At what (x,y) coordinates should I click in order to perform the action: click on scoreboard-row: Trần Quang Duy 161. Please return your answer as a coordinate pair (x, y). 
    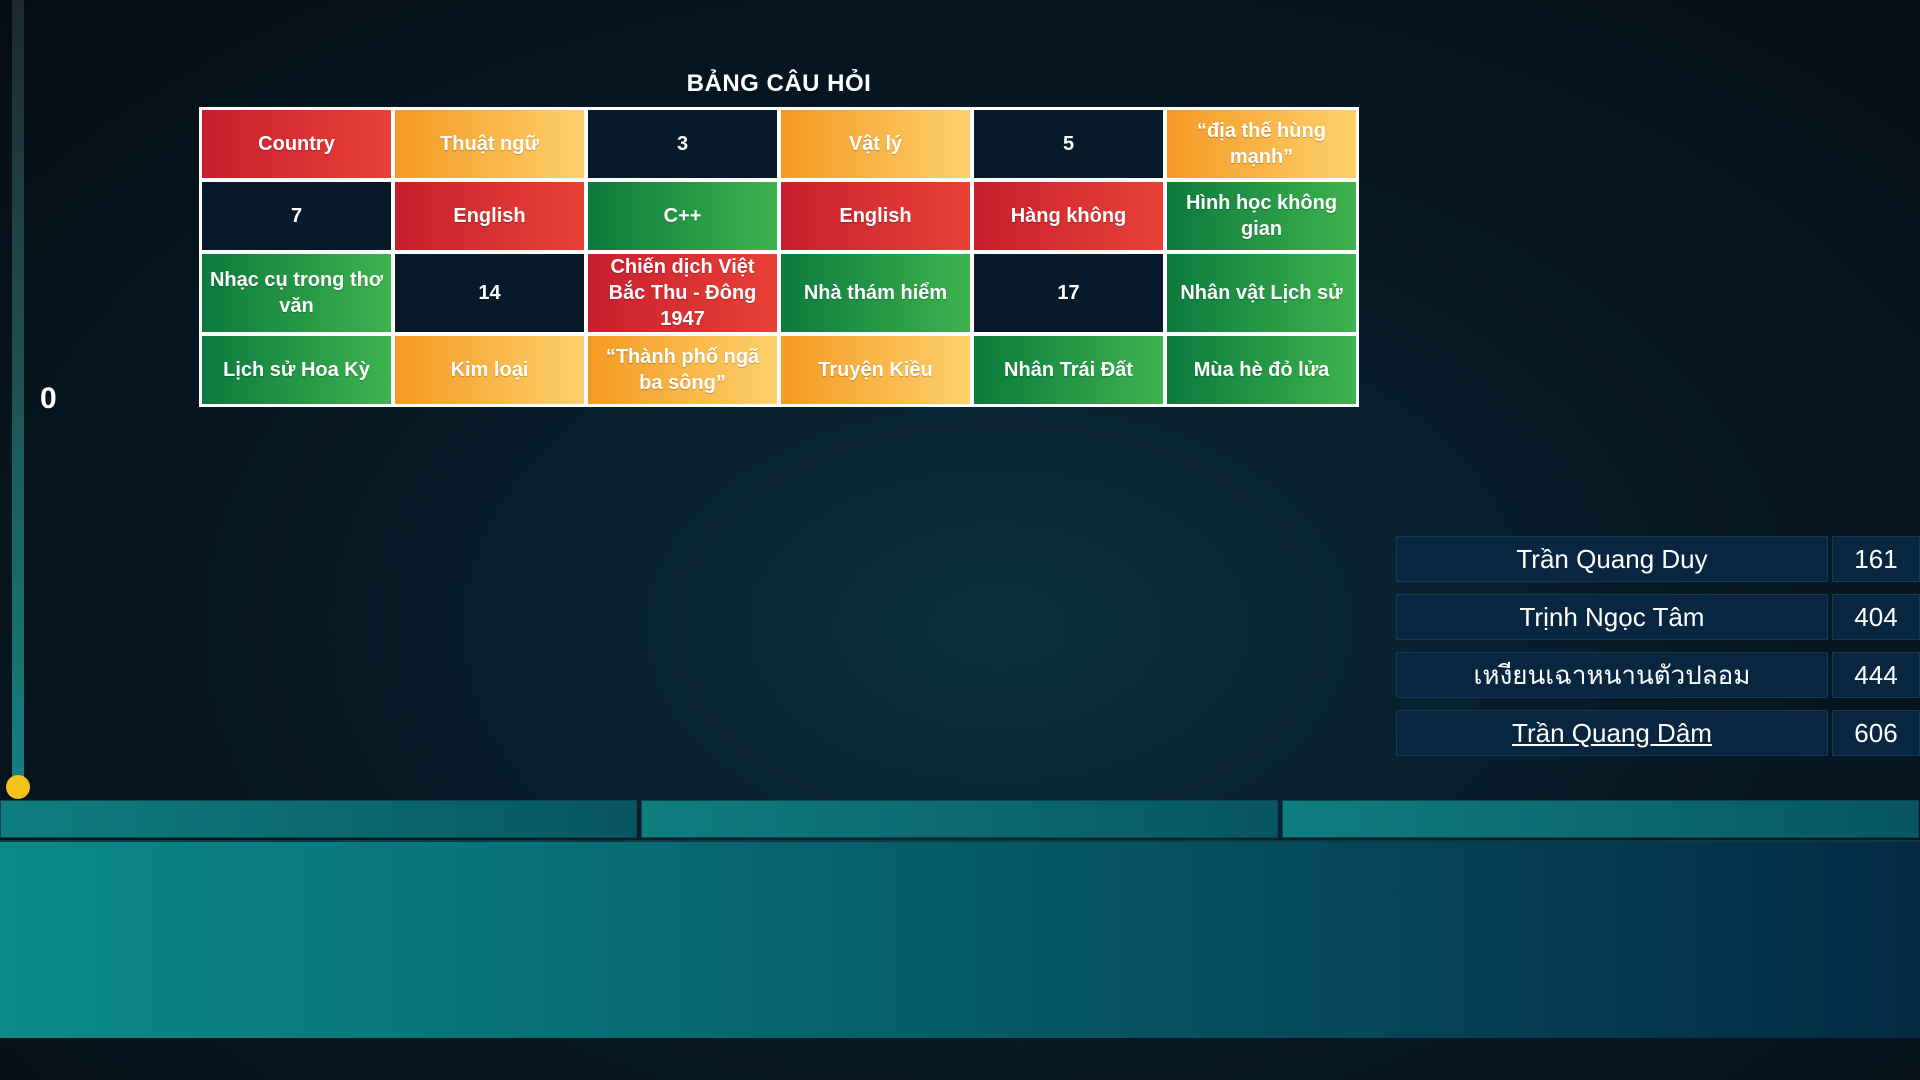
    Looking at the image, I should click on (1658, 559).